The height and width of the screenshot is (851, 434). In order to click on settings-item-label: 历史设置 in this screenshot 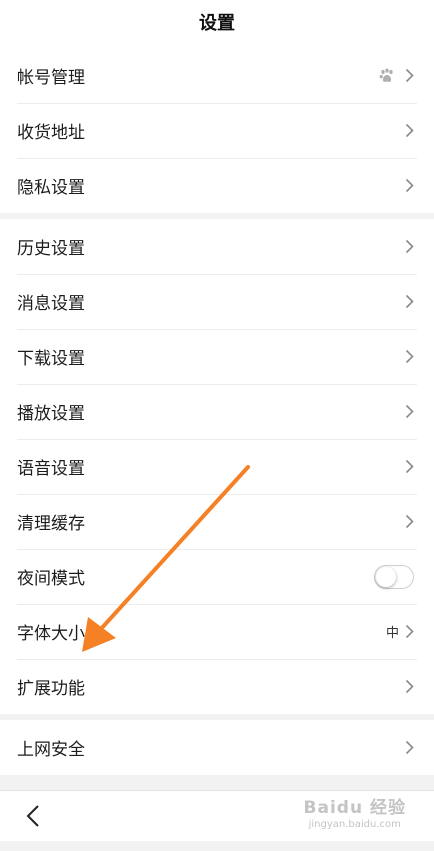, I will do `click(51, 249)`.